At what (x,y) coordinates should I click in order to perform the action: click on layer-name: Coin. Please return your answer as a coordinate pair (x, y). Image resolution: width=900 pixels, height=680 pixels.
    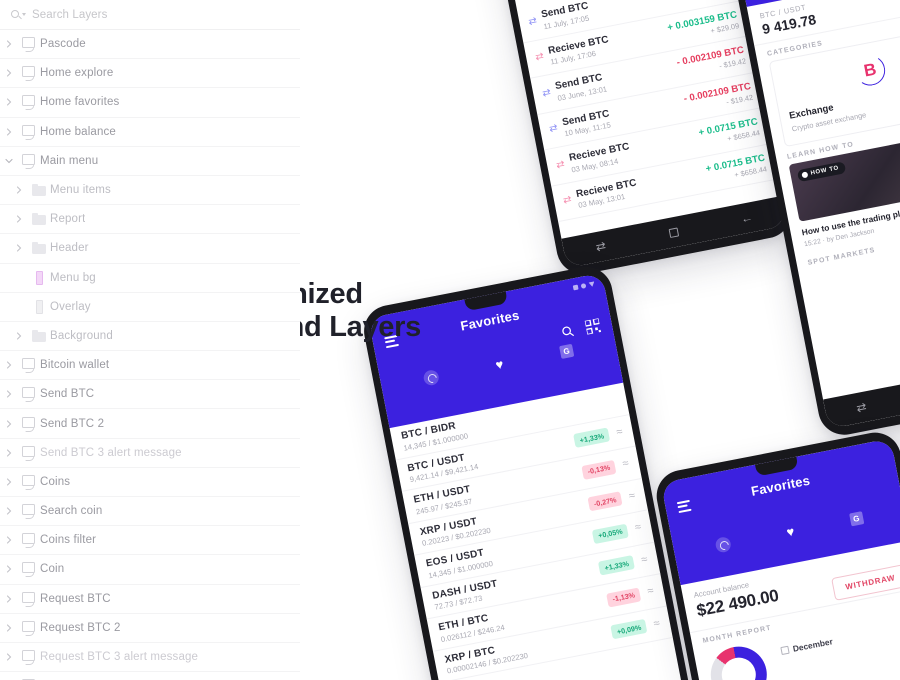
    Looking at the image, I should click on (52, 569).